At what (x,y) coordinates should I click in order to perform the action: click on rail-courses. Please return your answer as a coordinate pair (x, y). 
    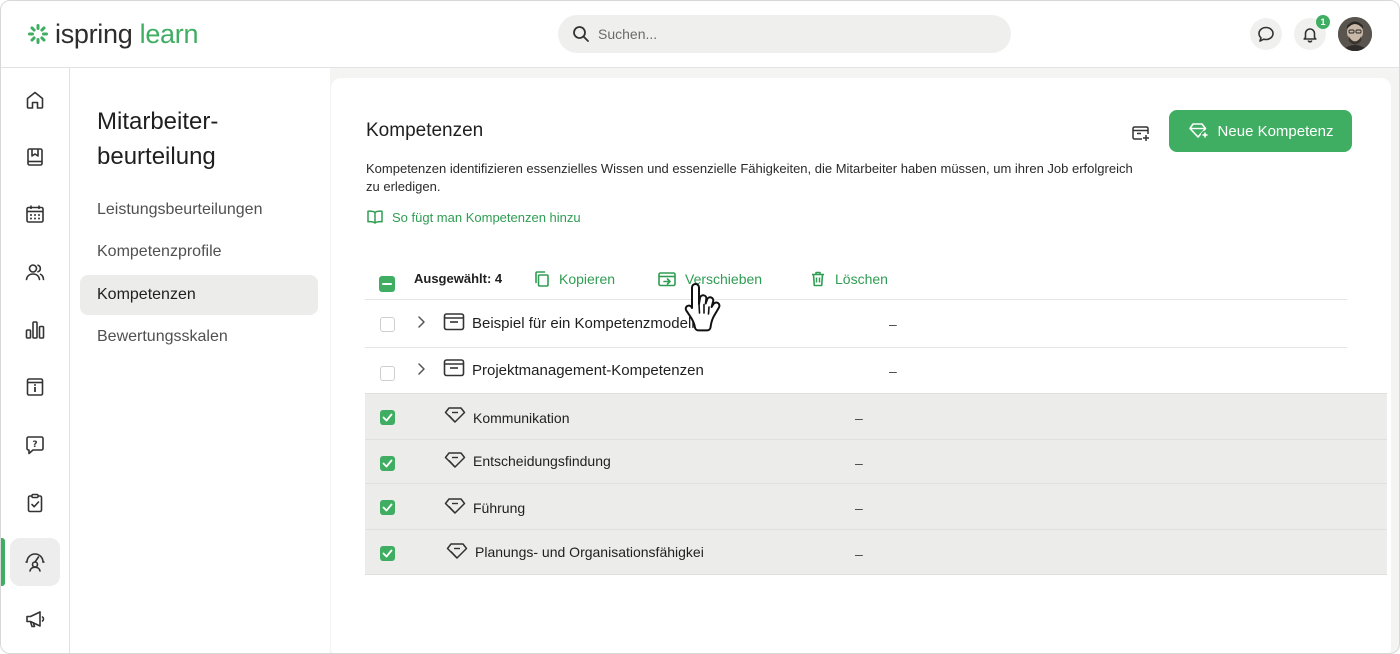
    Looking at the image, I should click on (35, 157).